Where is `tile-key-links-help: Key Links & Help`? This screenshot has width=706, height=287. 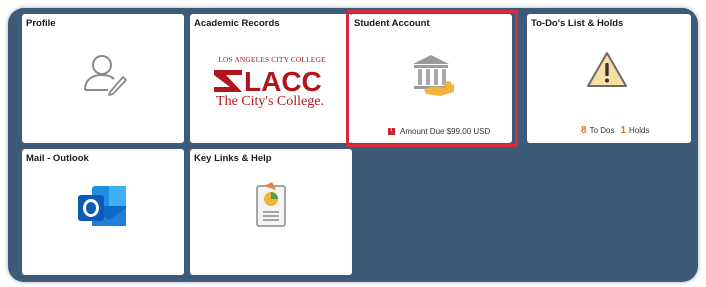 tile-key-links-help: Key Links & Help is located at coordinates (271, 212).